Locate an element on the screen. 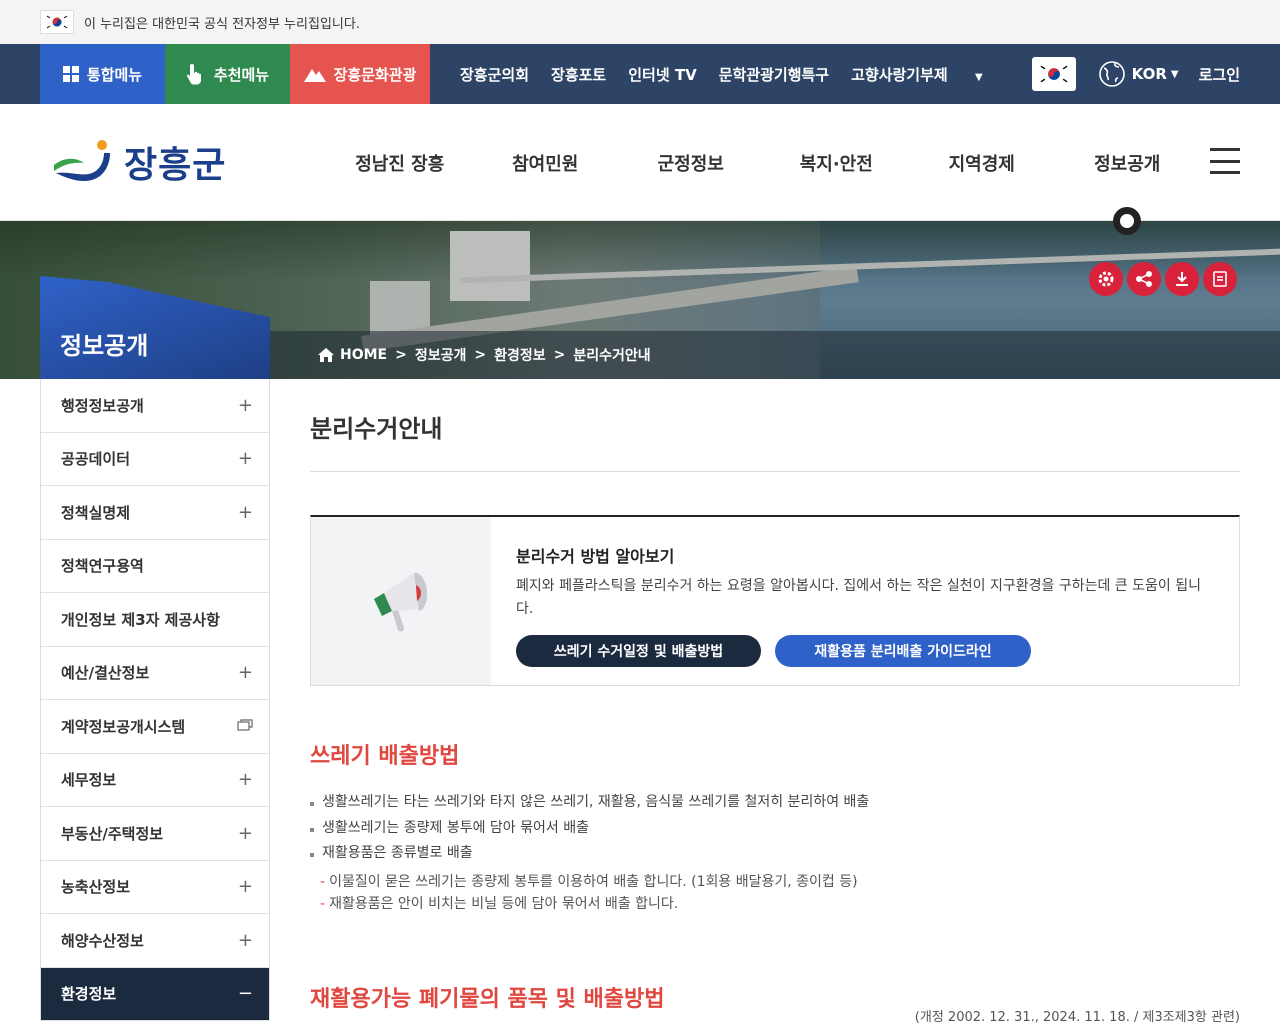 This screenshot has width=1280, height=1024. lnb-title: 정보공개 is located at coordinates (104, 346).